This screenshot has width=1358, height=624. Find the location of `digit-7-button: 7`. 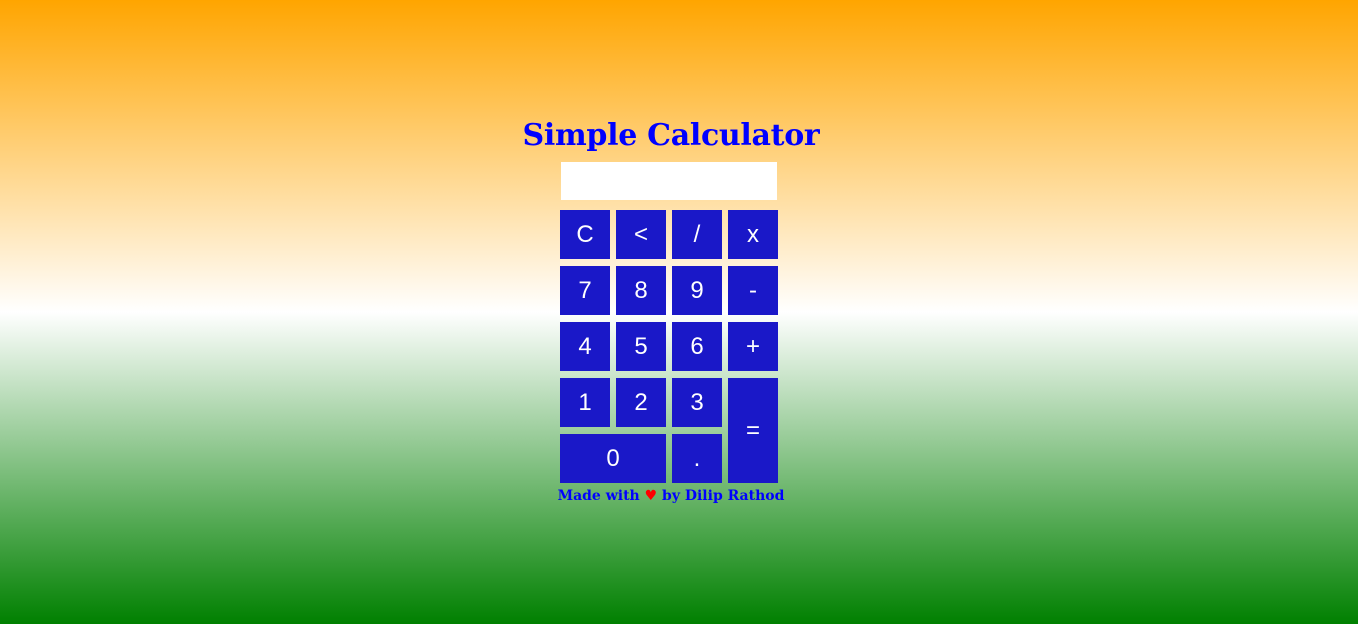

digit-7-button: 7 is located at coordinates (585, 290).